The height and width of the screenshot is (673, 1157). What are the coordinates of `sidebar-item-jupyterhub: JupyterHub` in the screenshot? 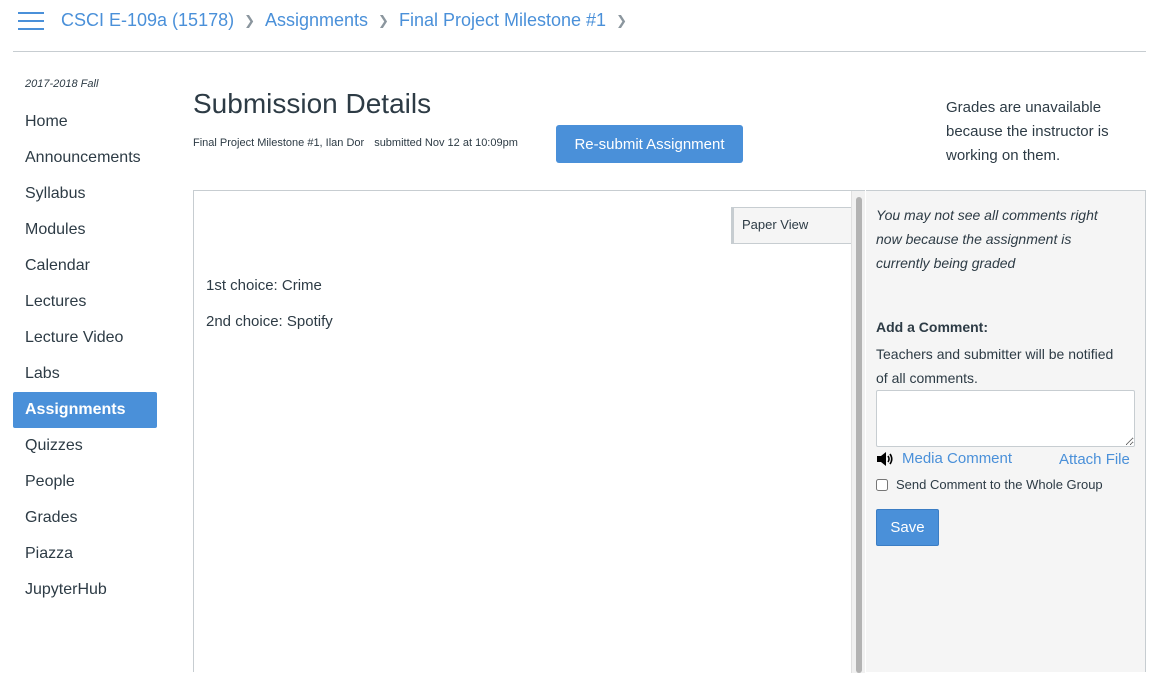 It's located at (85, 590).